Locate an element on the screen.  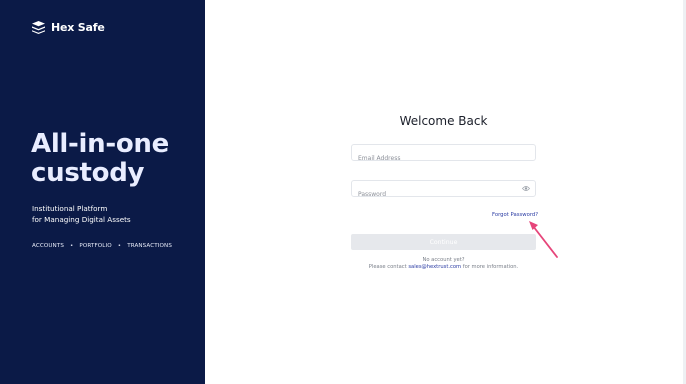
feature-accounts: ACCOUNTS is located at coordinates (48, 246).